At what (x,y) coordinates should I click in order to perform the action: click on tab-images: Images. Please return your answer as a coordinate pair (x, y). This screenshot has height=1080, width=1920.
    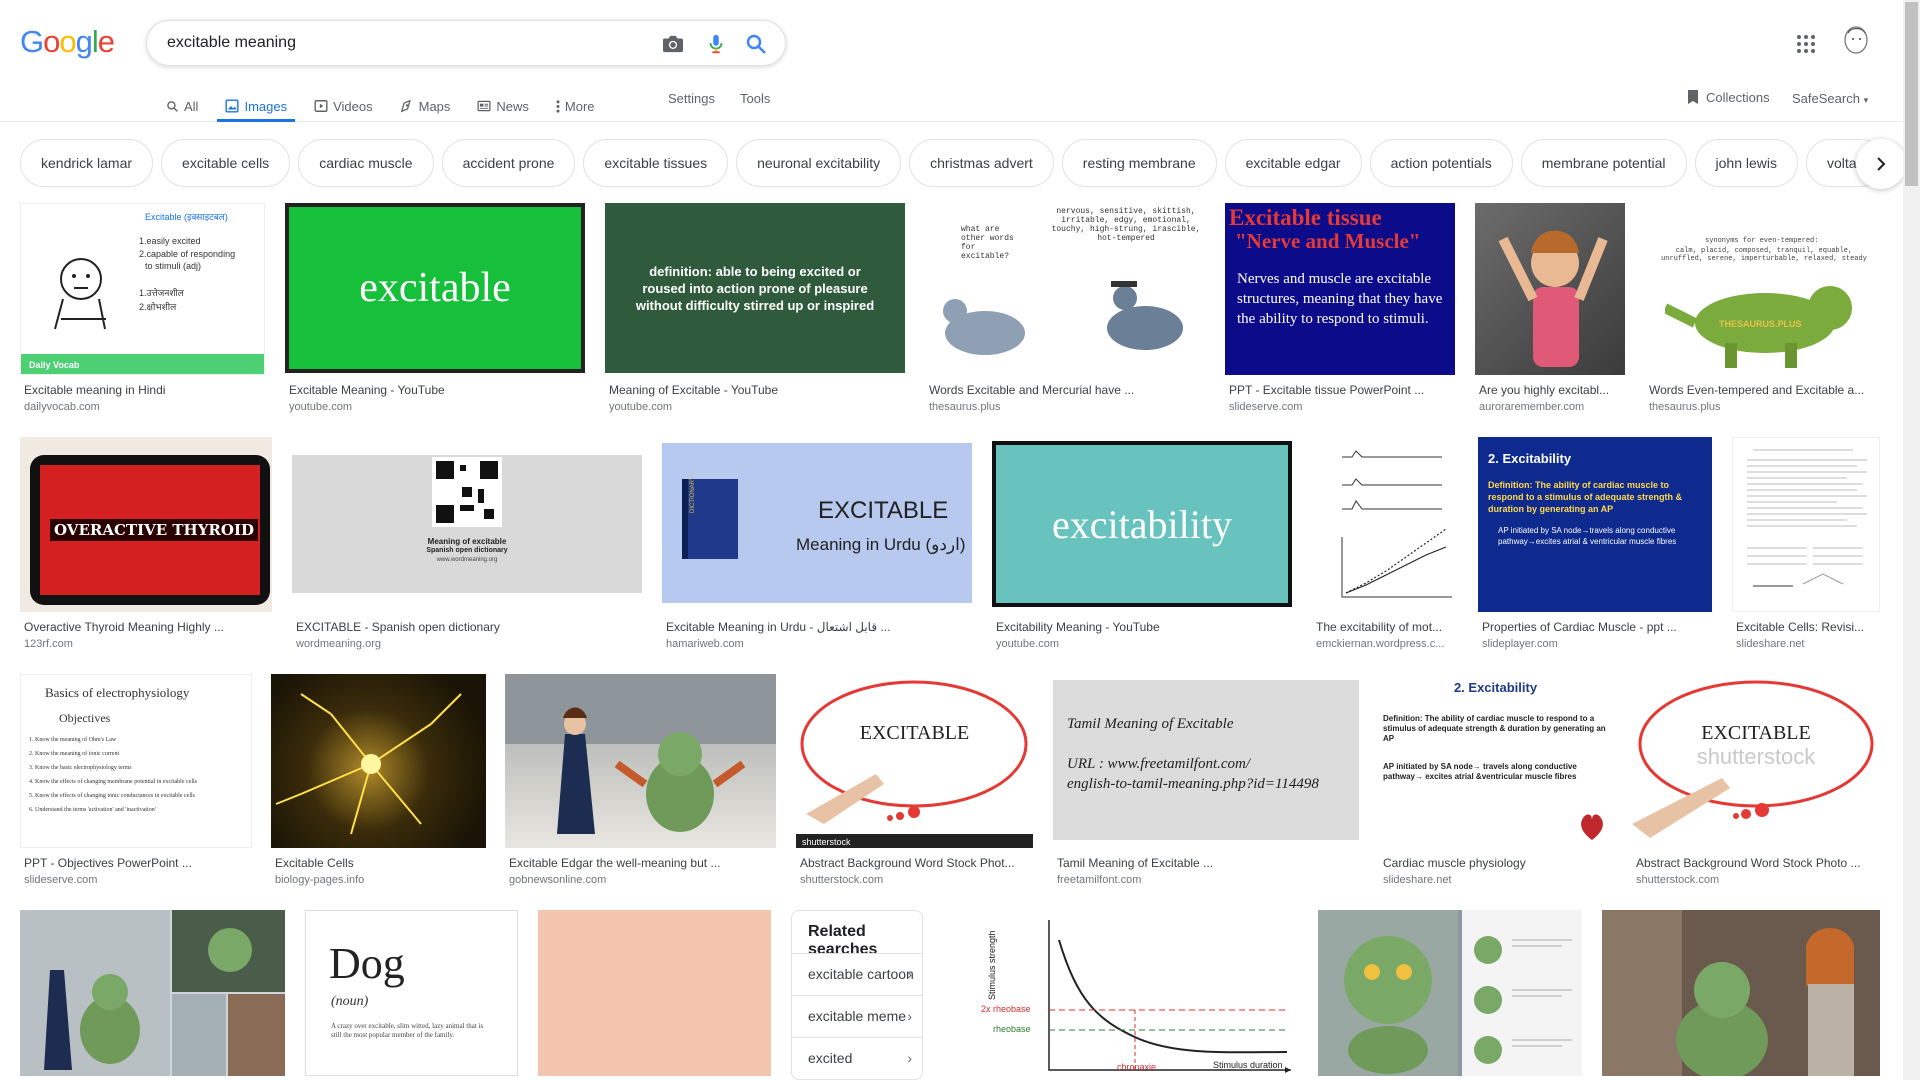
    Looking at the image, I should click on (256, 105).